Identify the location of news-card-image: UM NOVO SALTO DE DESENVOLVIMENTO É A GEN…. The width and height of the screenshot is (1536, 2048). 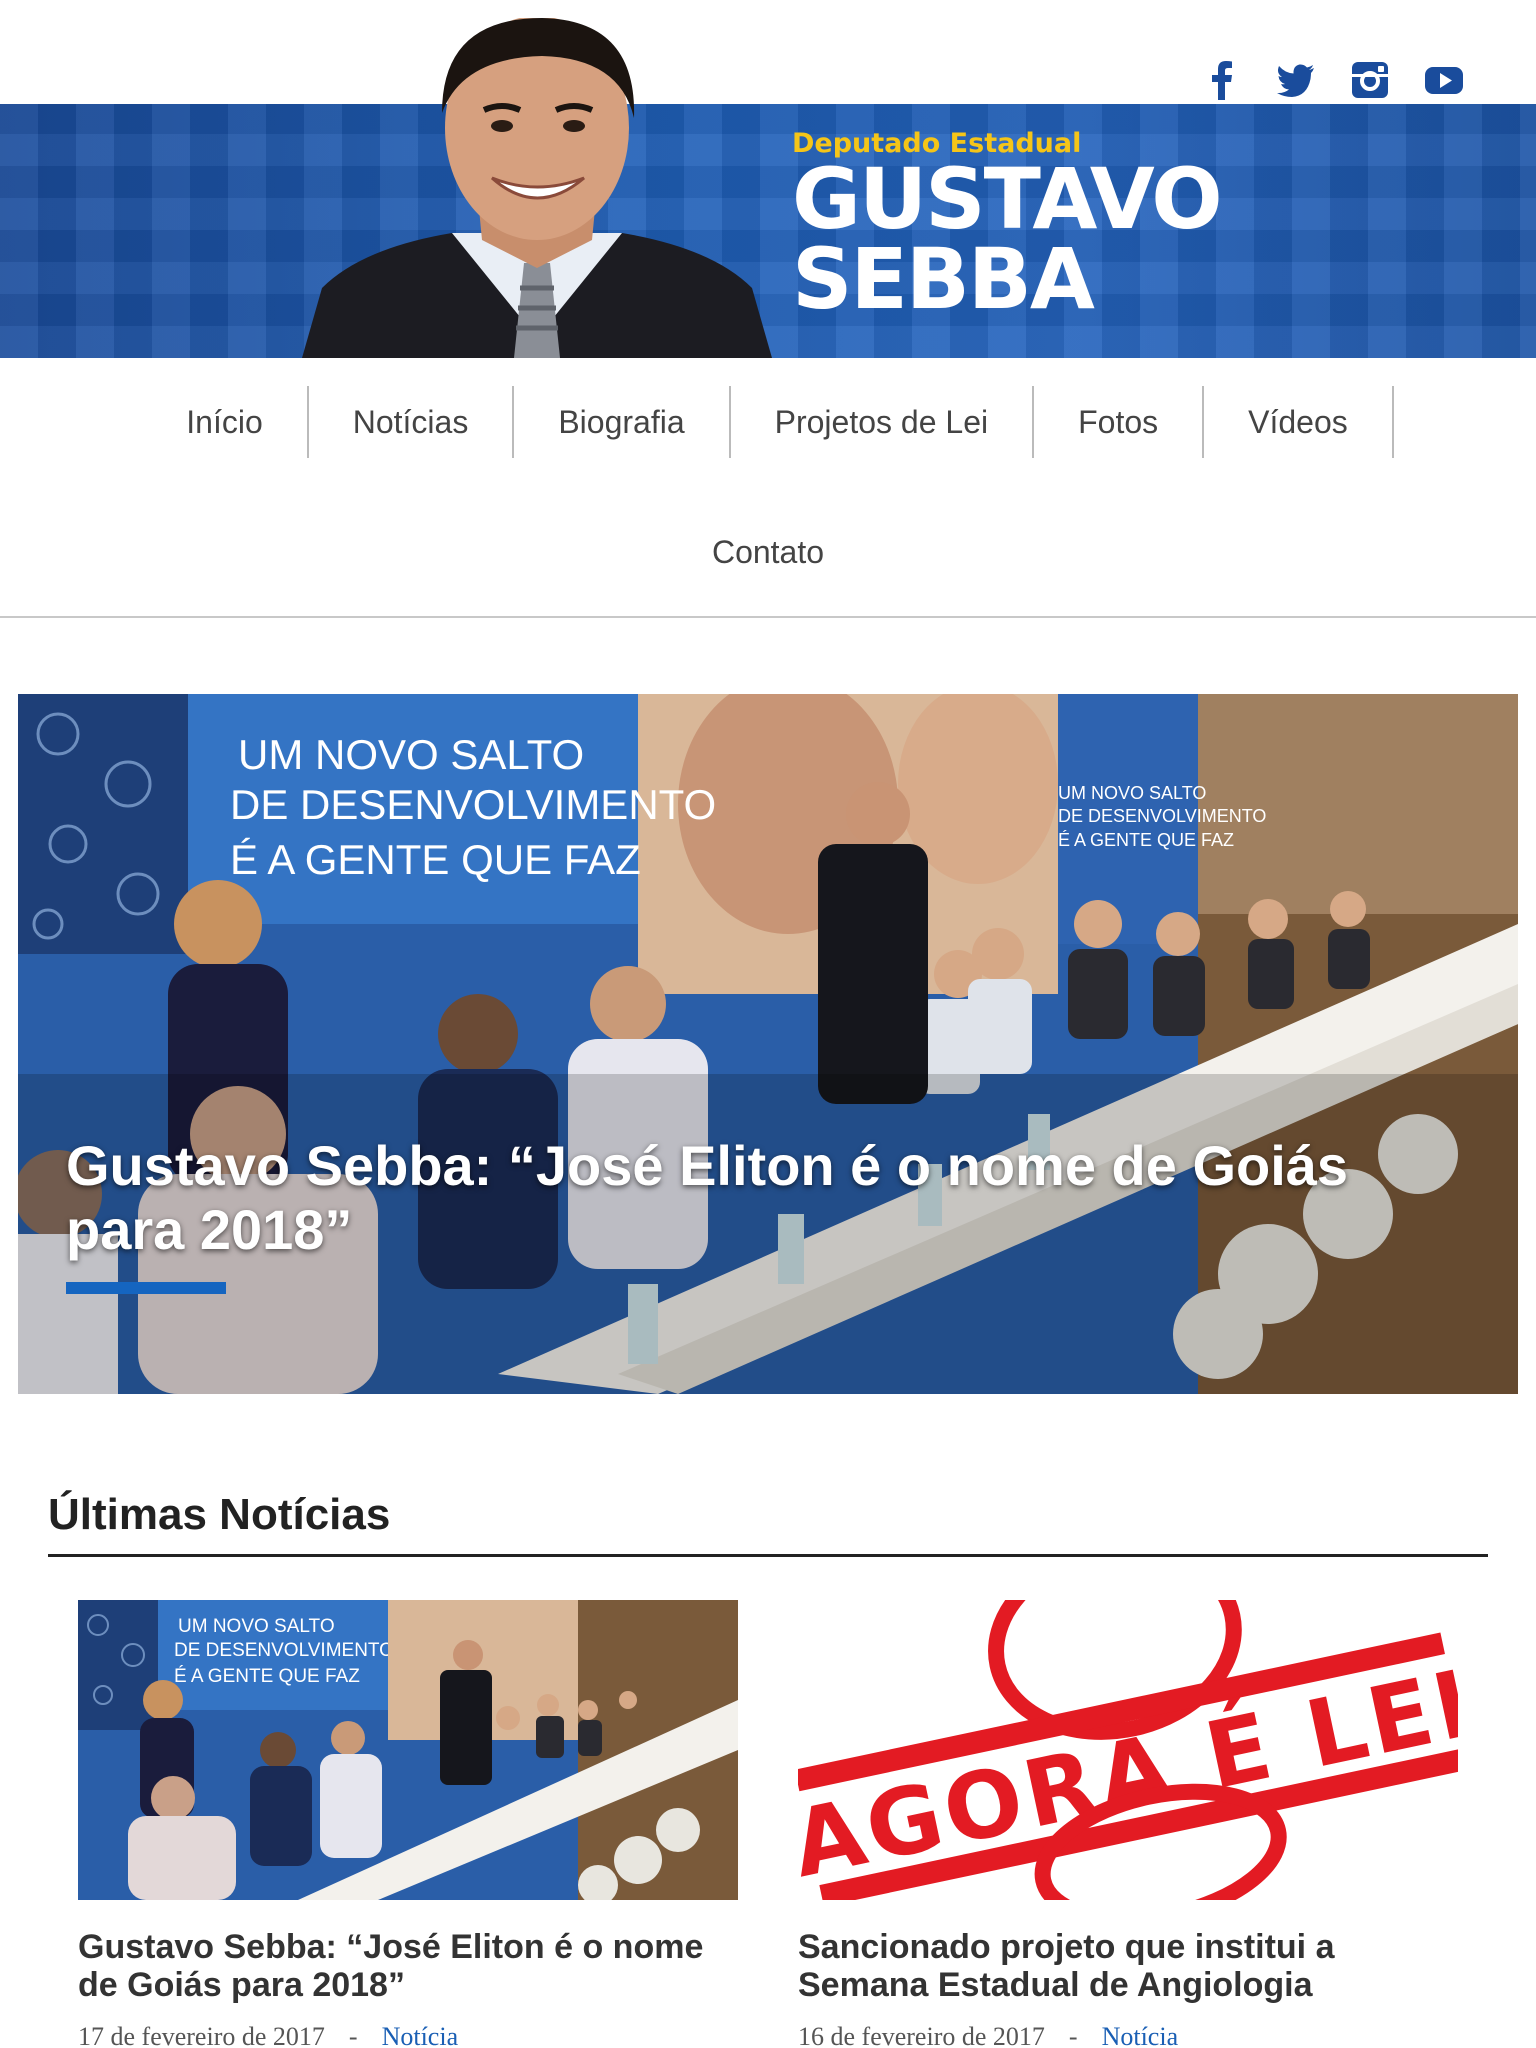
(408, 1750).